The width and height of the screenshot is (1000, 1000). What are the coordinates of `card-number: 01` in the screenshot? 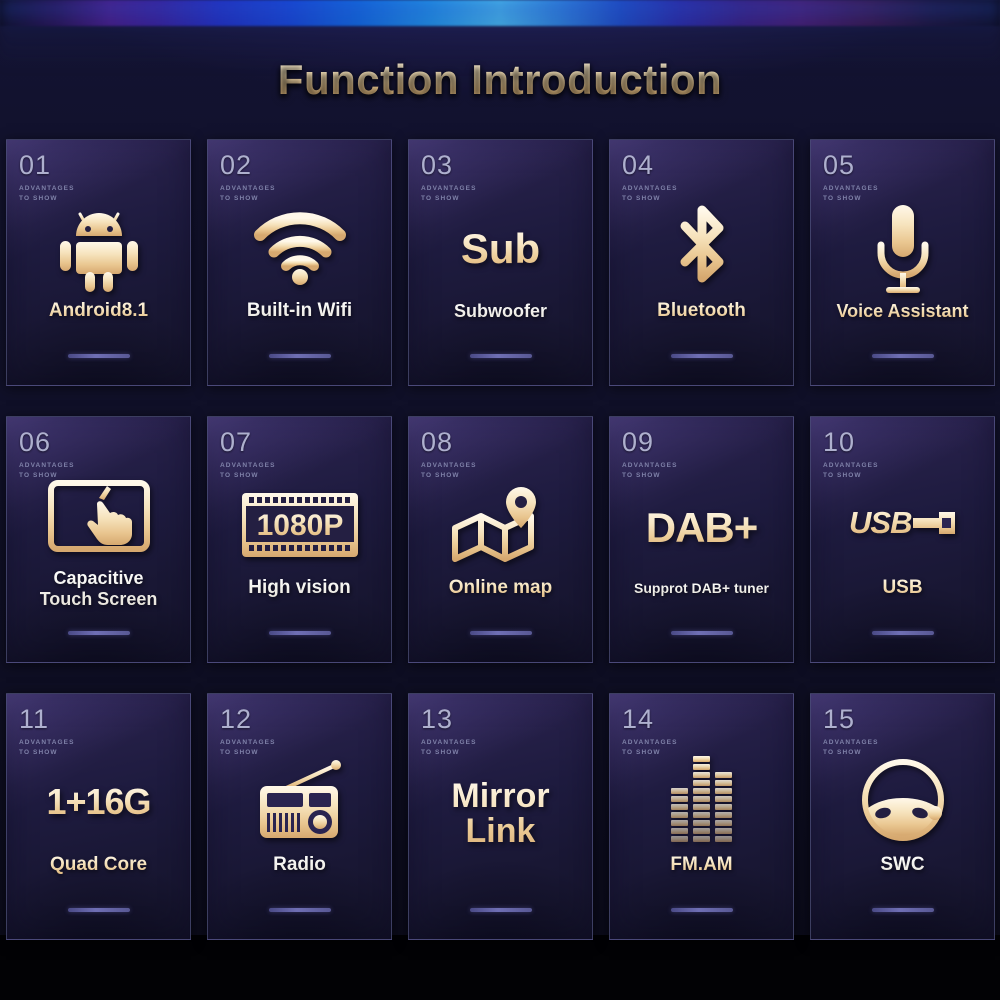 It's located at (35, 165).